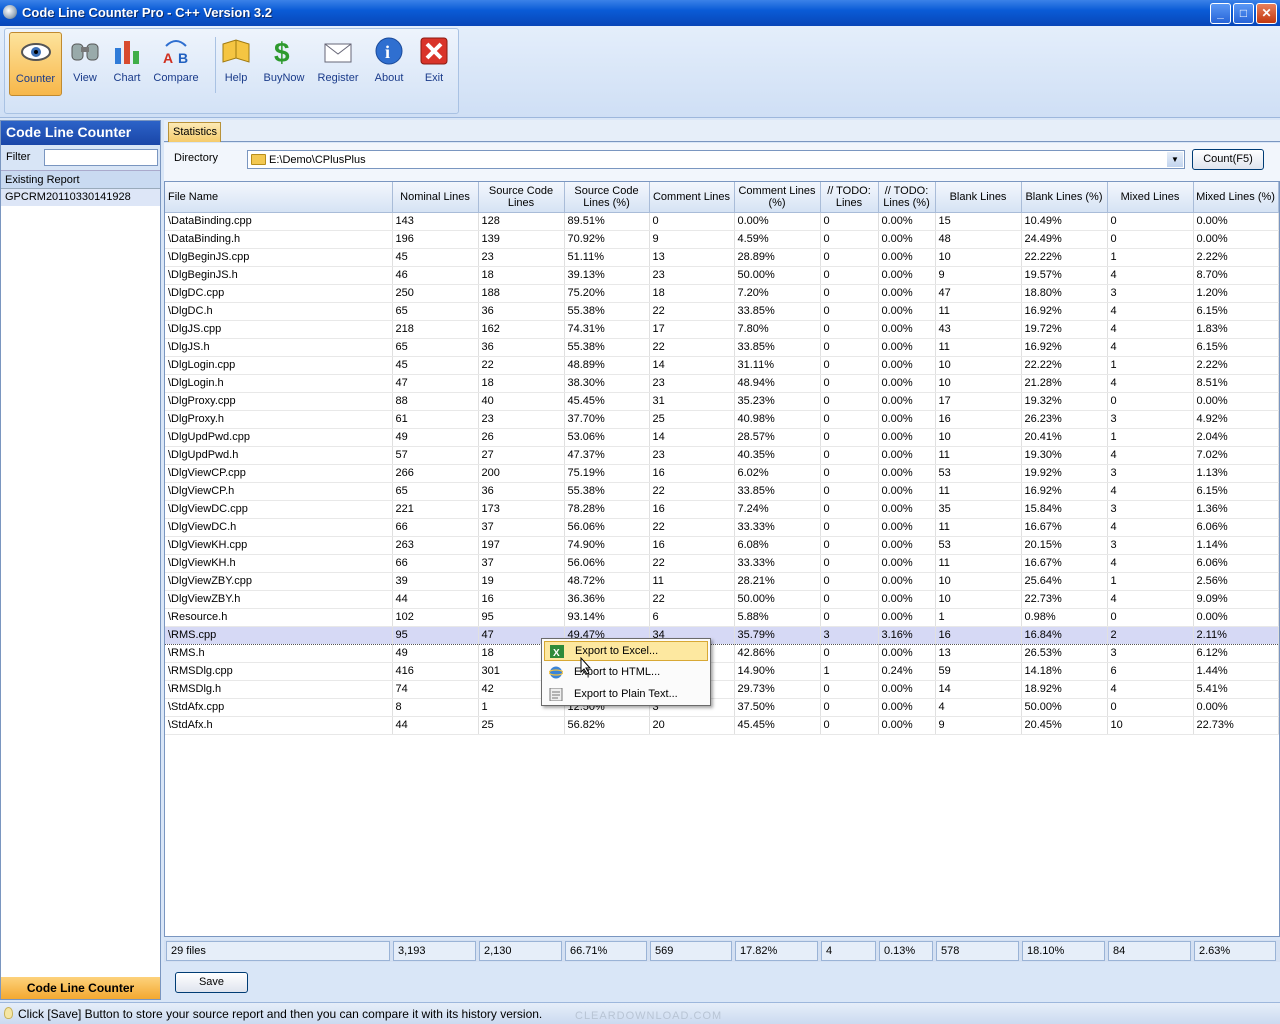  What do you see at coordinates (849, 197) in the screenshot?
I see `column-header: // TODO: Lines` at bounding box center [849, 197].